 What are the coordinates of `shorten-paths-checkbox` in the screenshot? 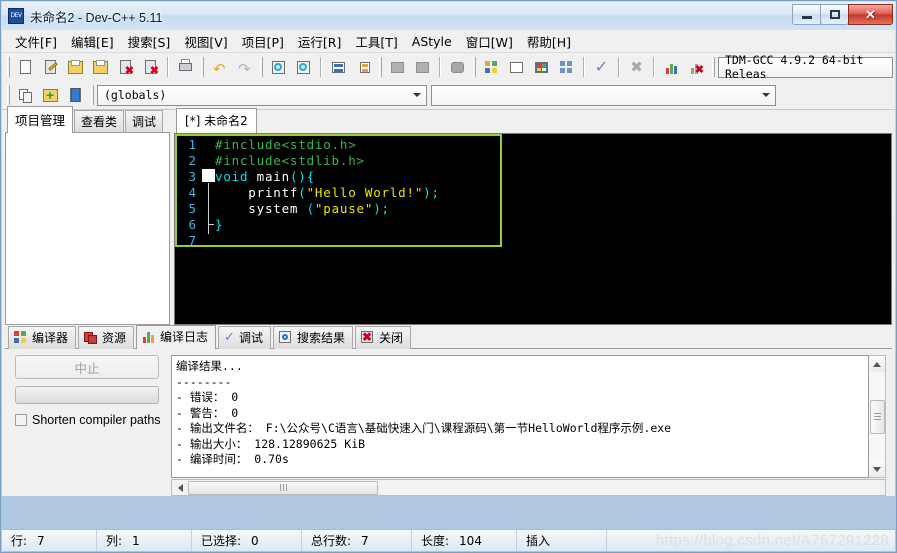 It's located at (21, 420).